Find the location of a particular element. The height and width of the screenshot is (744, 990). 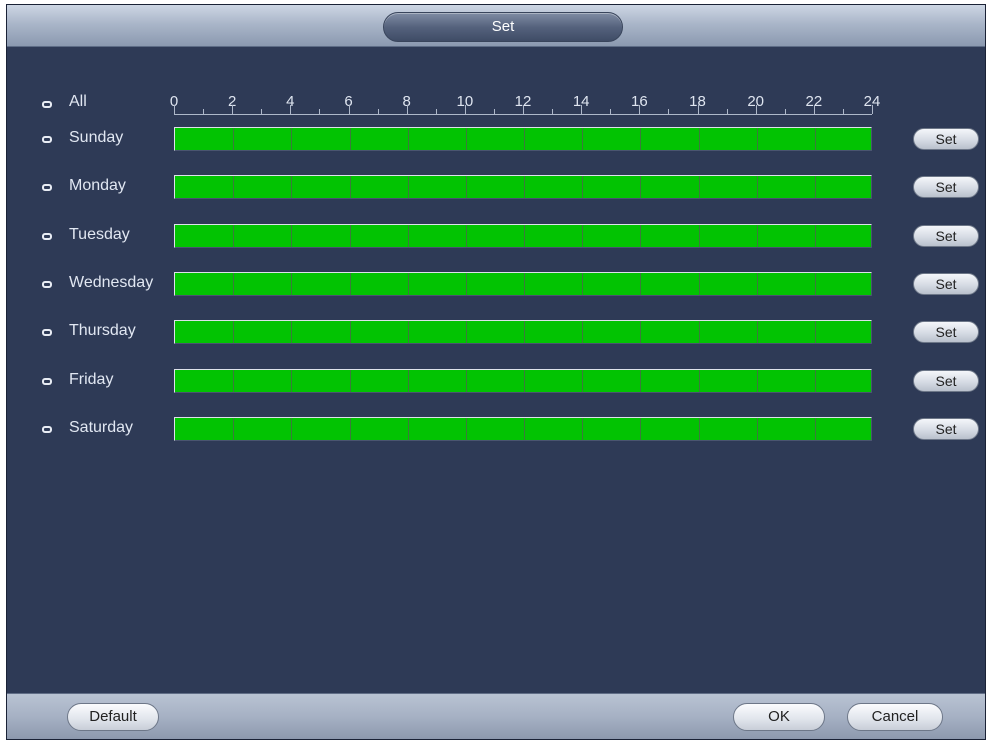

day-label: Sunday is located at coordinates (96, 137).